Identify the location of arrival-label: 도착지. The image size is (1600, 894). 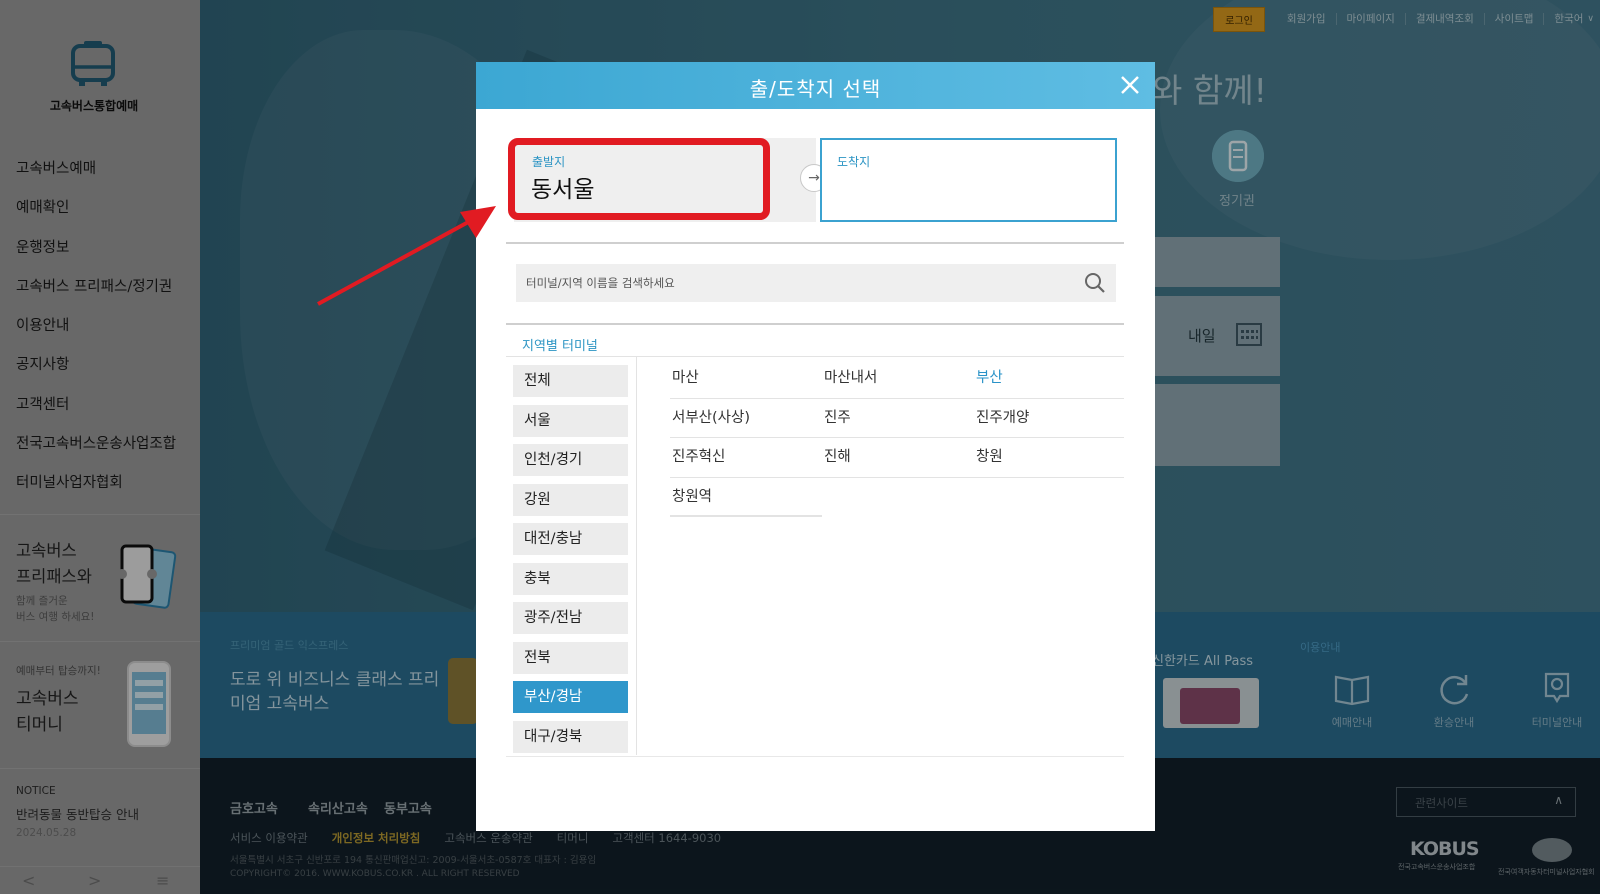
(854, 162).